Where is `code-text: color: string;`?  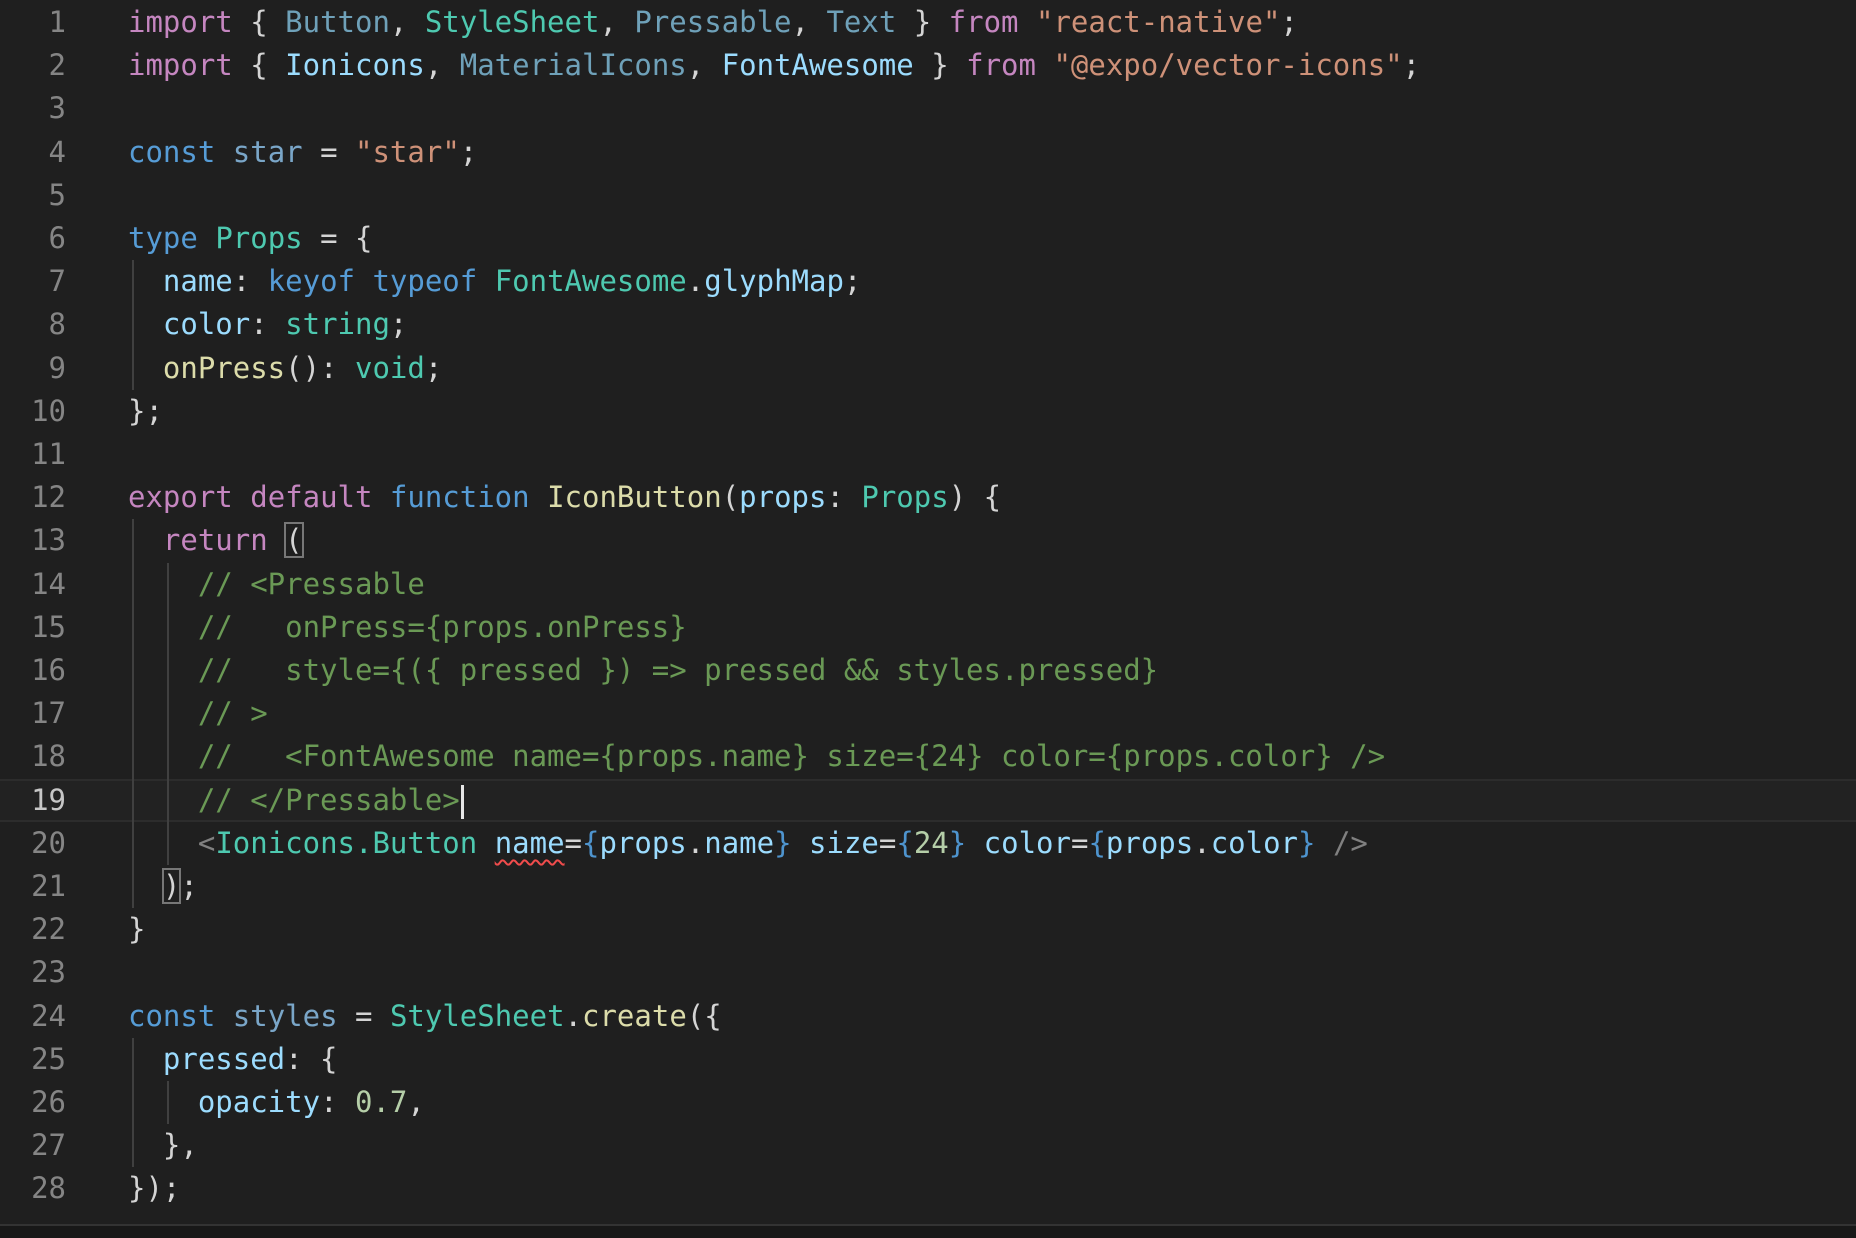 code-text: color: string; is located at coordinates (267, 324).